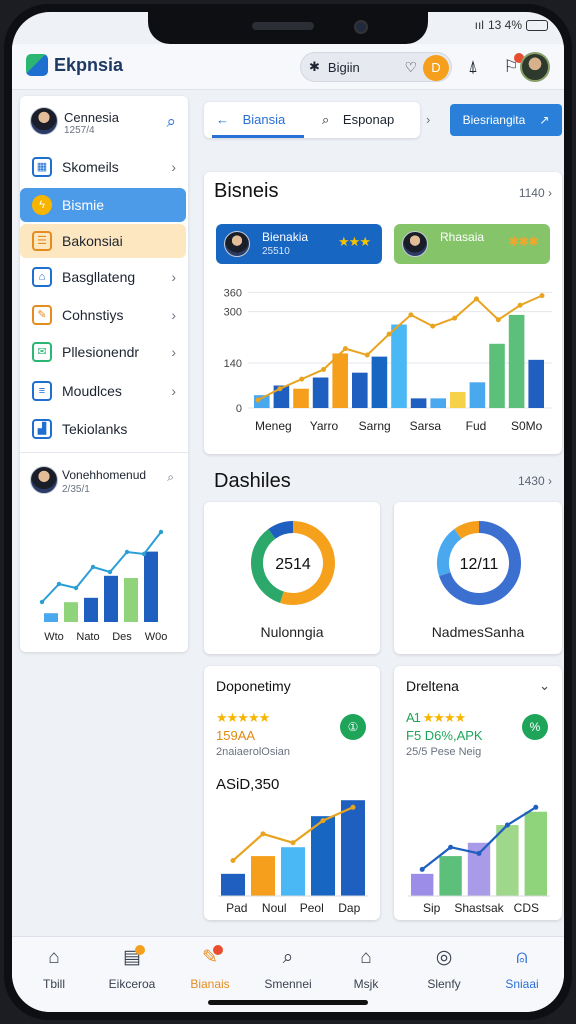  I want to click on asterisk-icon: ✱, so click(314, 66).